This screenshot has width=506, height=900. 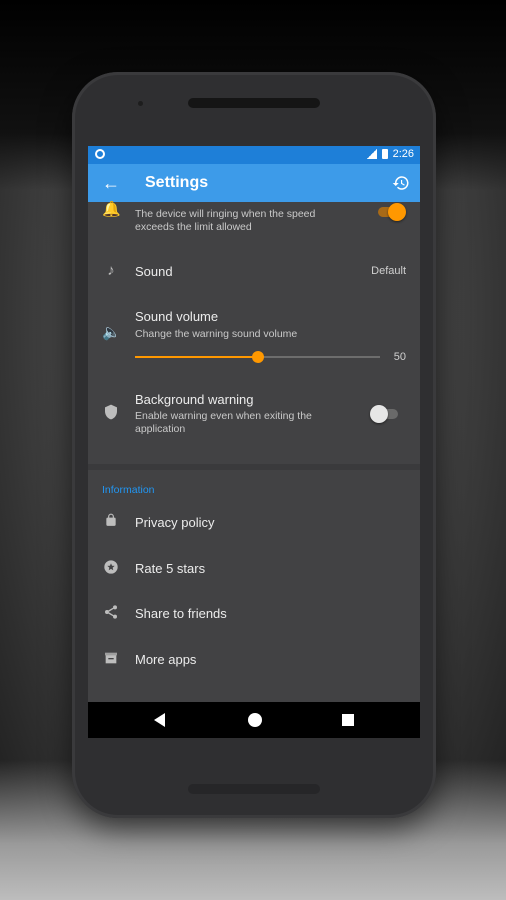 I want to click on navigation-bar, so click(x=254, y=720).